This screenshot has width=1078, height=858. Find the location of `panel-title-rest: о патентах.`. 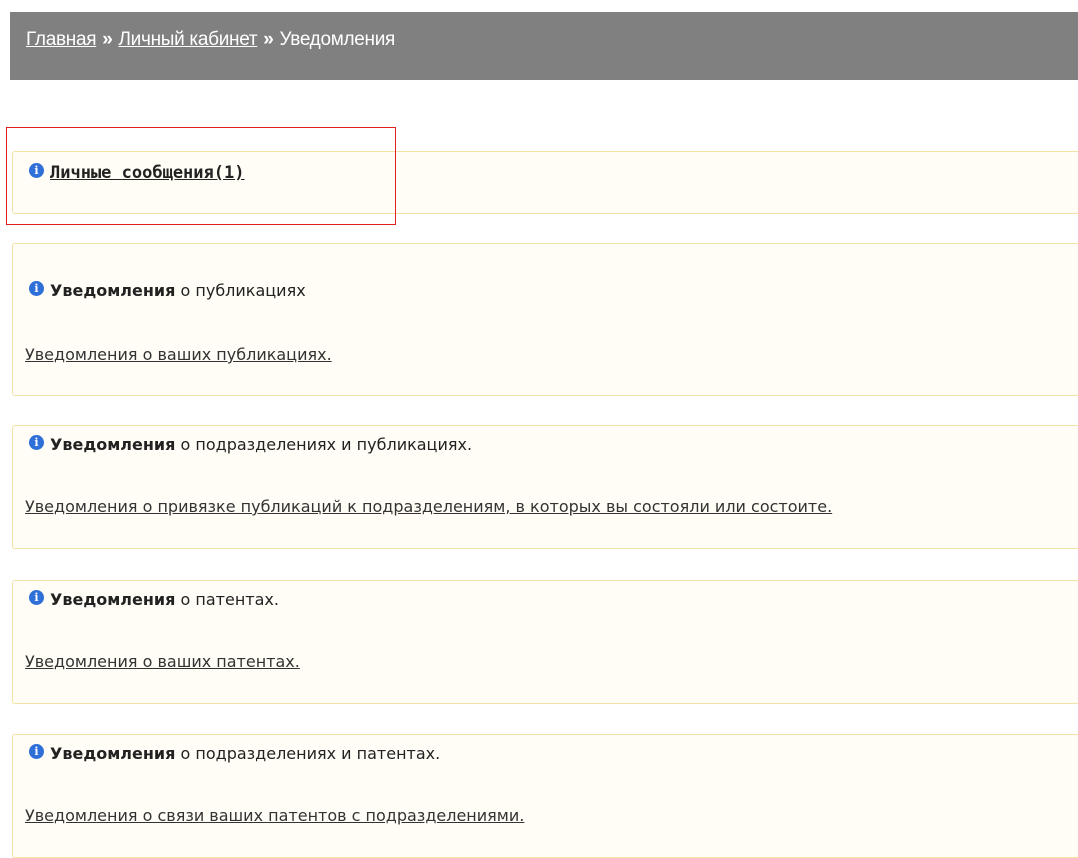

panel-title-rest: о патентах. is located at coordinates (227, 599).